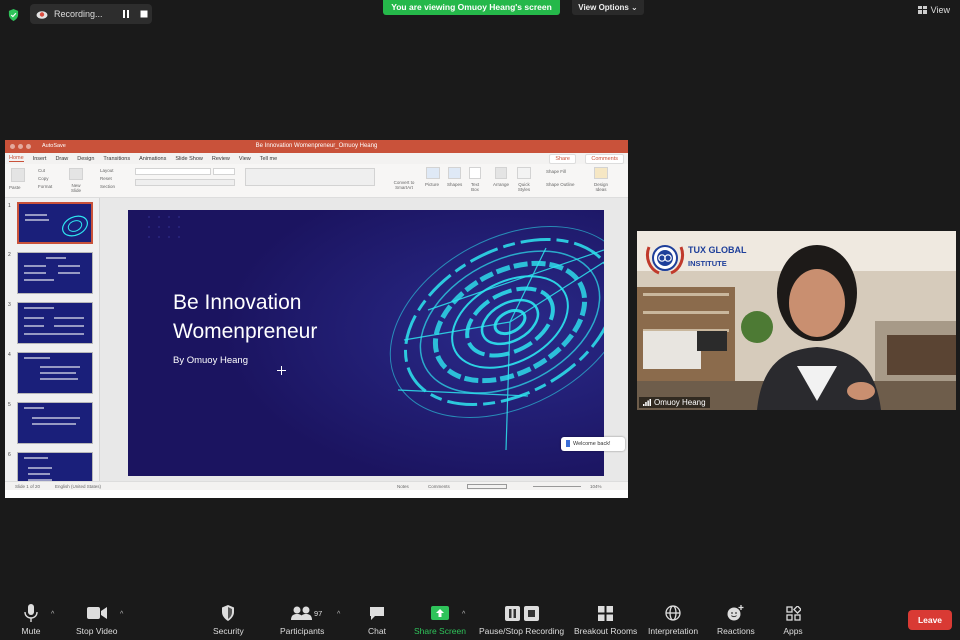  I want to click on slide-thumbnails-pane: 1 2 3 4 5 6, so click(52, 344).